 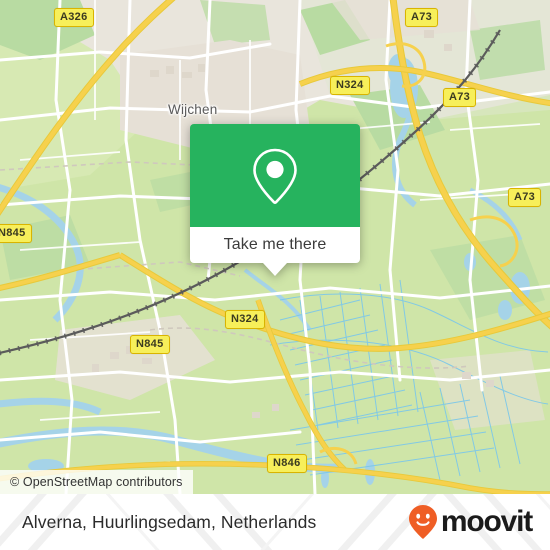 What do you see at coordinates (150, 344) in the screenshot?
I see `road-shield-n845-center: N845` at bounding box center [150, 344].